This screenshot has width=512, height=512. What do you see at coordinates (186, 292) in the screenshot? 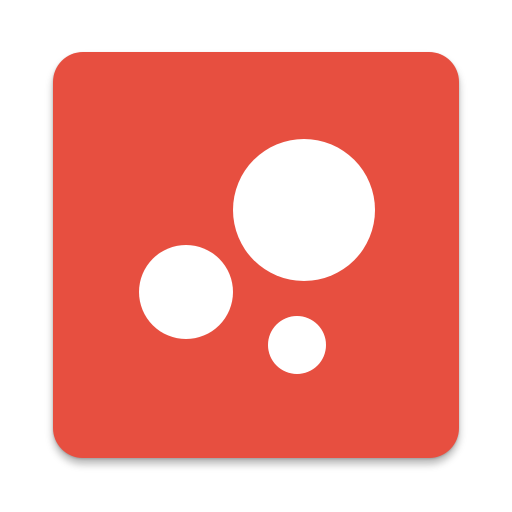
I see `medium-circle-icon` at bounding box center [186, 292].